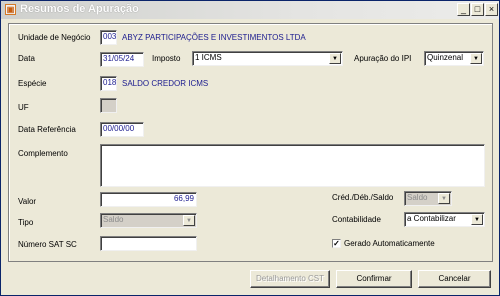  What do you see at coordinates (54, 37) in the screenshot?
I see `unidade-negocio-label: Unidade de Negócio` at bounding box center [54, 37].